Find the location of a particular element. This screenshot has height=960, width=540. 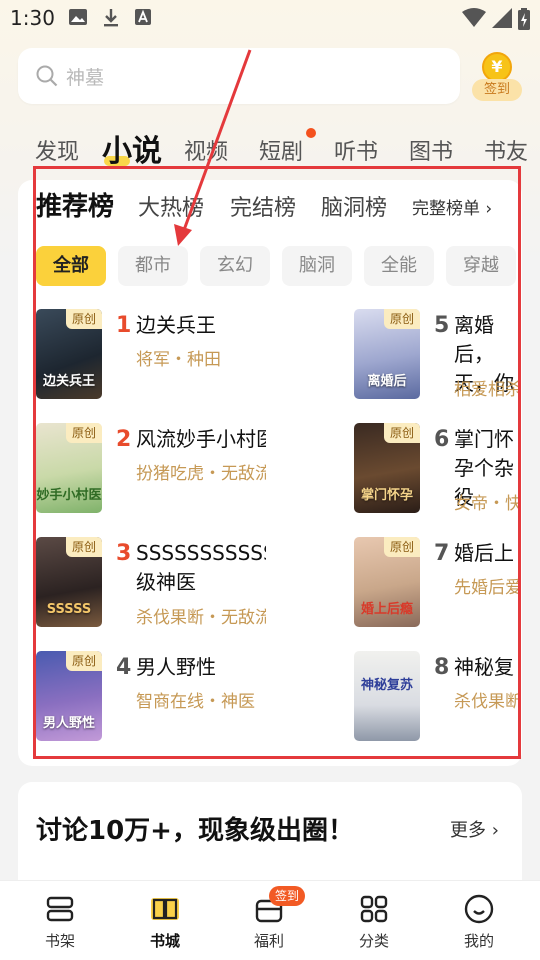

nav-profile: 我的 is located at coordinates (479, 920).